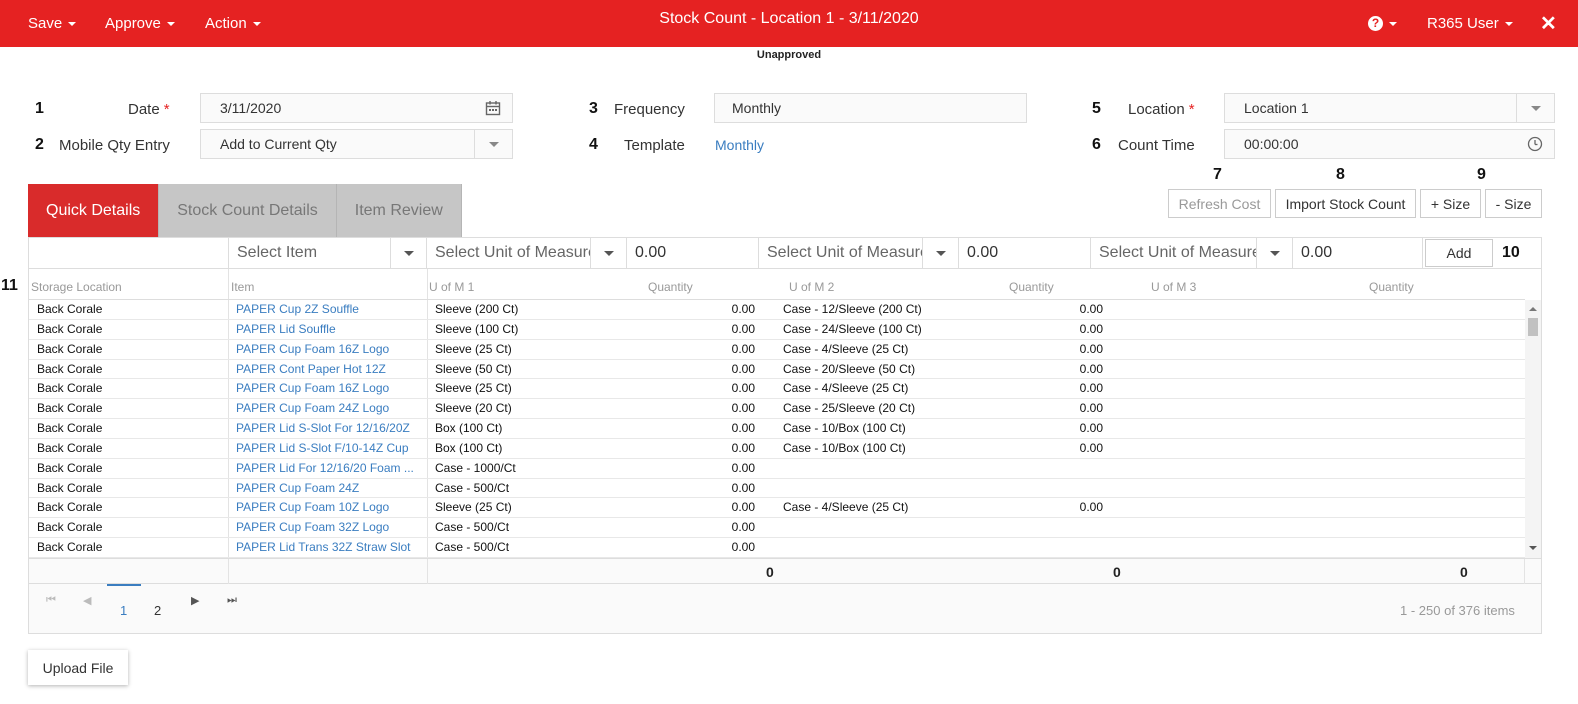 The height and width of the screenshot is (704, 1578). Describe the element at coordinates (328, 408) in the screenshot. I see `item-link: PAPER Cup Foam 24Z Logo` at that location.